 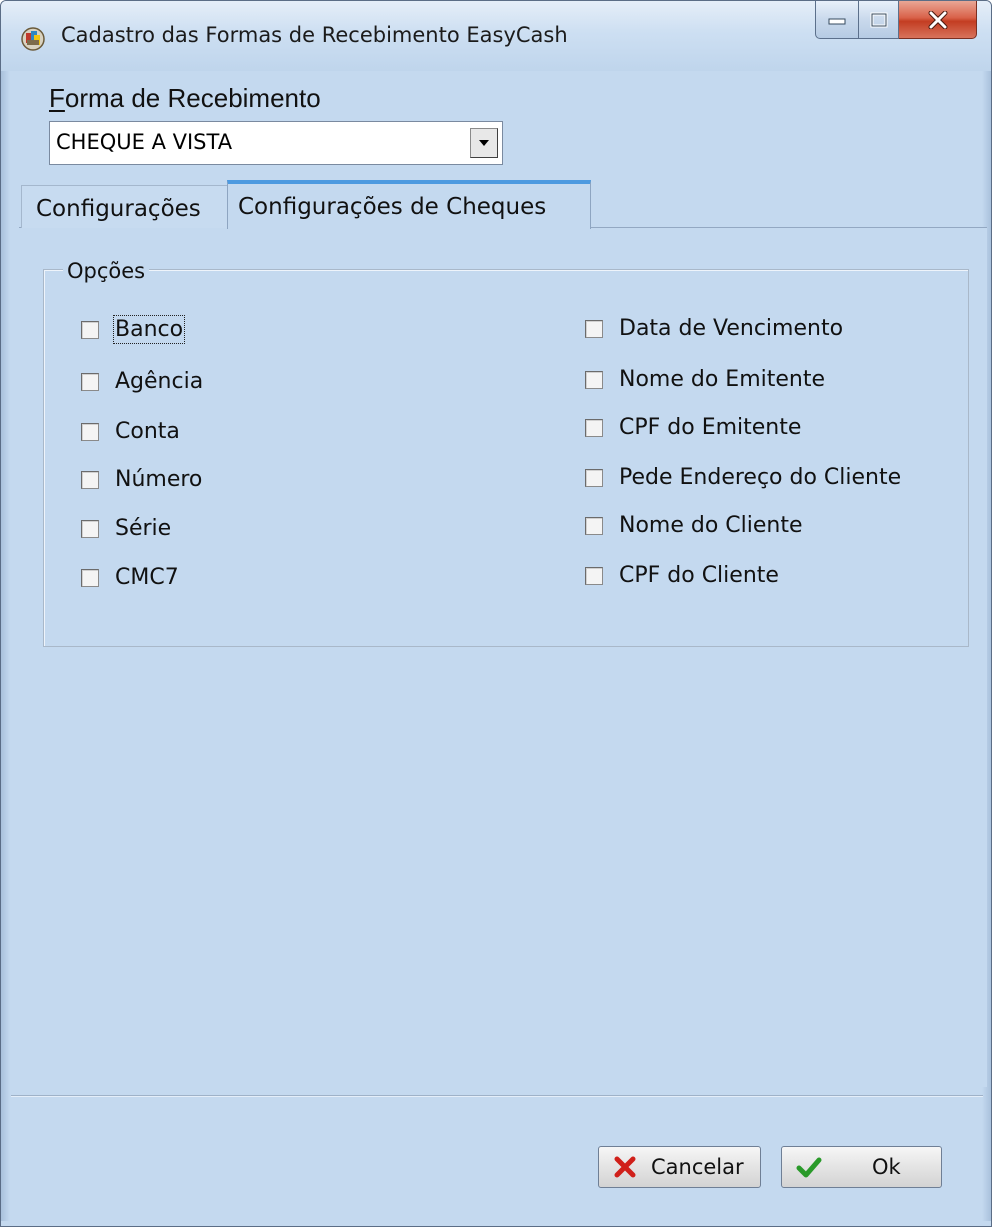 I want to click on checkbox-label: Banco, so click(x=149, y=329).